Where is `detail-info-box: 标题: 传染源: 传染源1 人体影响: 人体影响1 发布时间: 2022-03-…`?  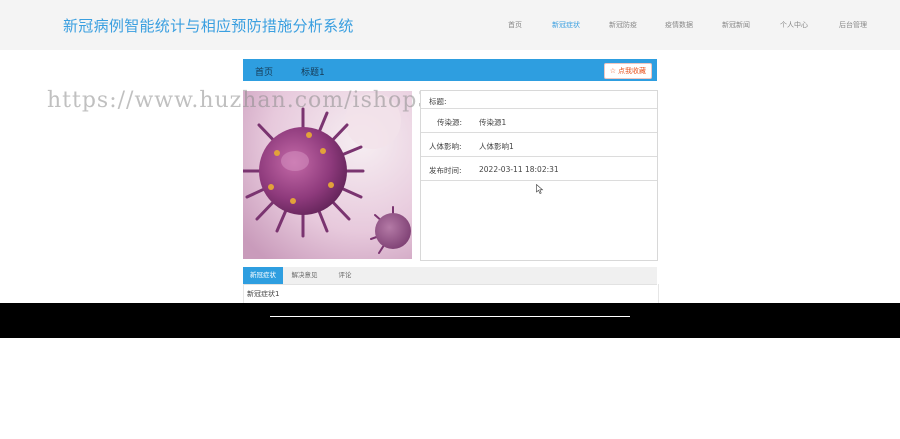
detail-info-box: 标题: 传染源: 传染源1 人体影响: 人体影响1 发布时间: 2022-03-… is located at coordinates (539, 175).